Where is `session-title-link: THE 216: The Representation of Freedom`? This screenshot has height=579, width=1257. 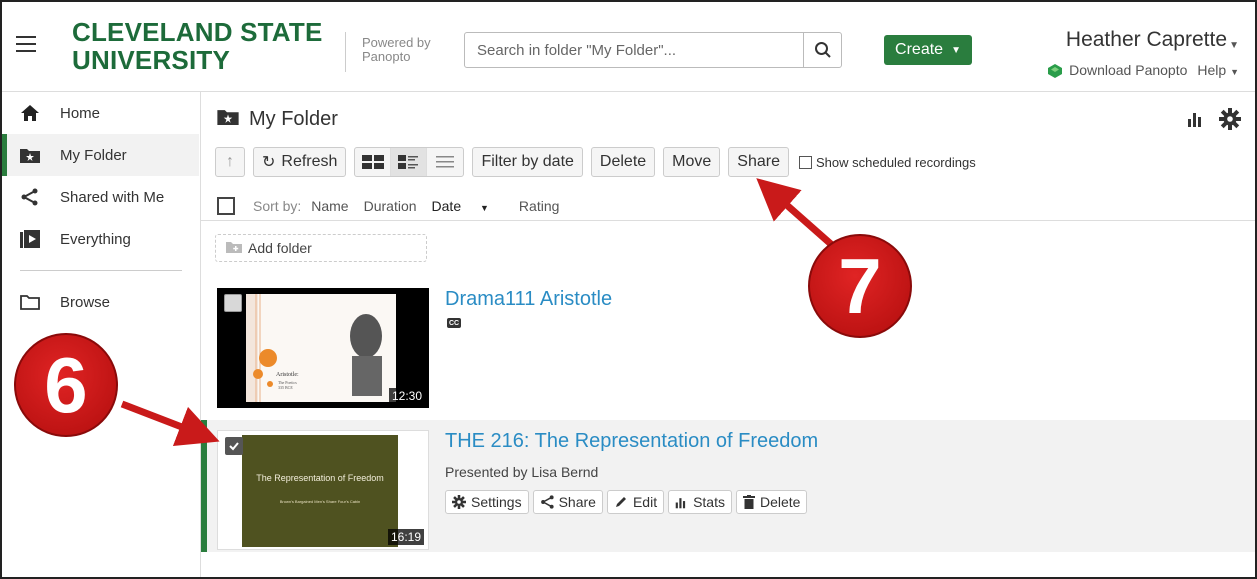 session-title-link: THE 216: The Representation of Freedom is located at coordinates (631, 441).